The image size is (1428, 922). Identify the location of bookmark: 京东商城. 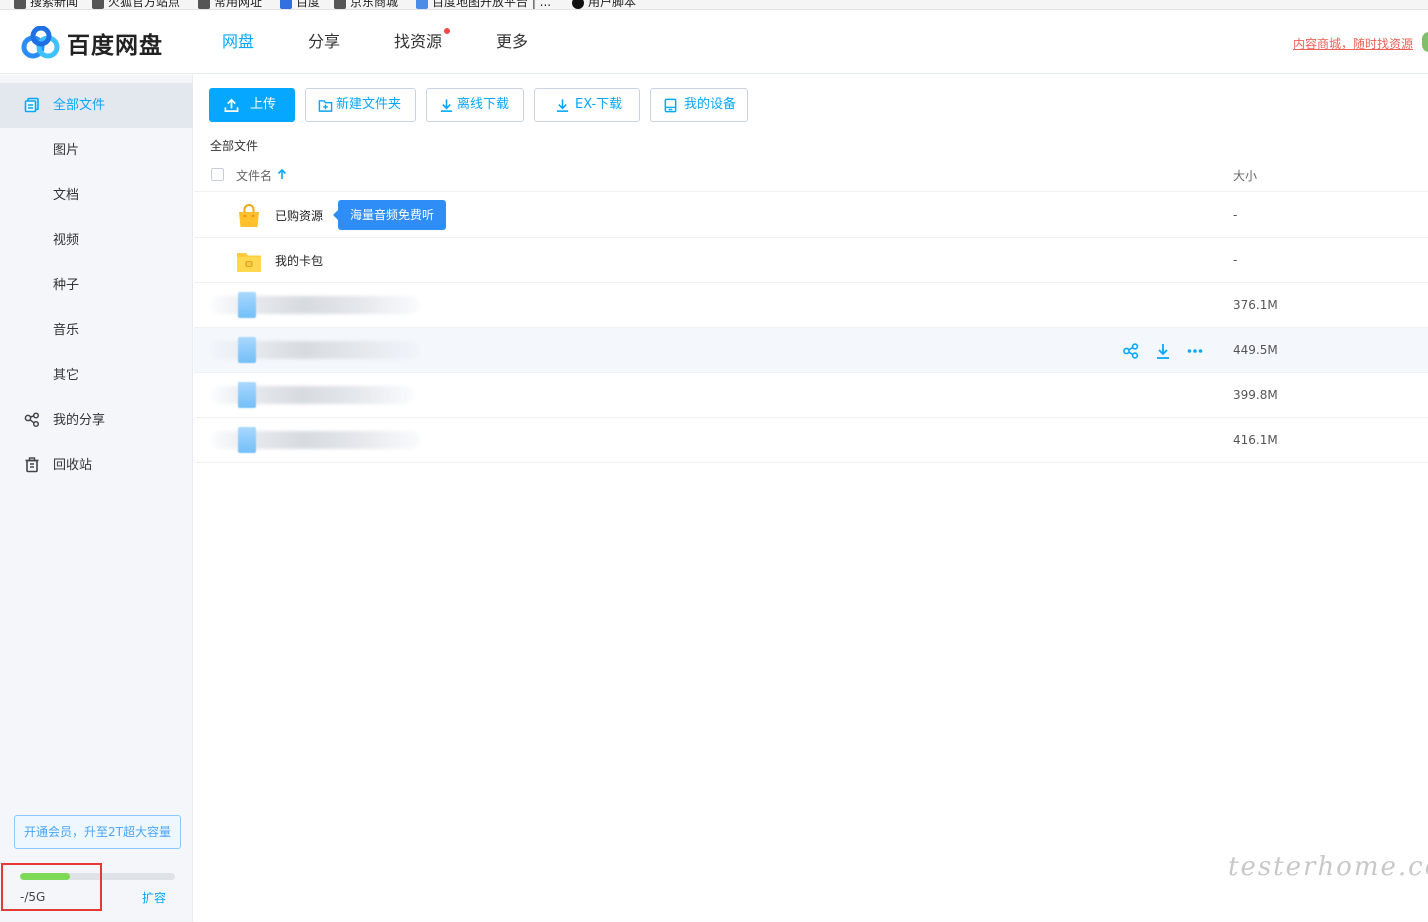
(366, 4).